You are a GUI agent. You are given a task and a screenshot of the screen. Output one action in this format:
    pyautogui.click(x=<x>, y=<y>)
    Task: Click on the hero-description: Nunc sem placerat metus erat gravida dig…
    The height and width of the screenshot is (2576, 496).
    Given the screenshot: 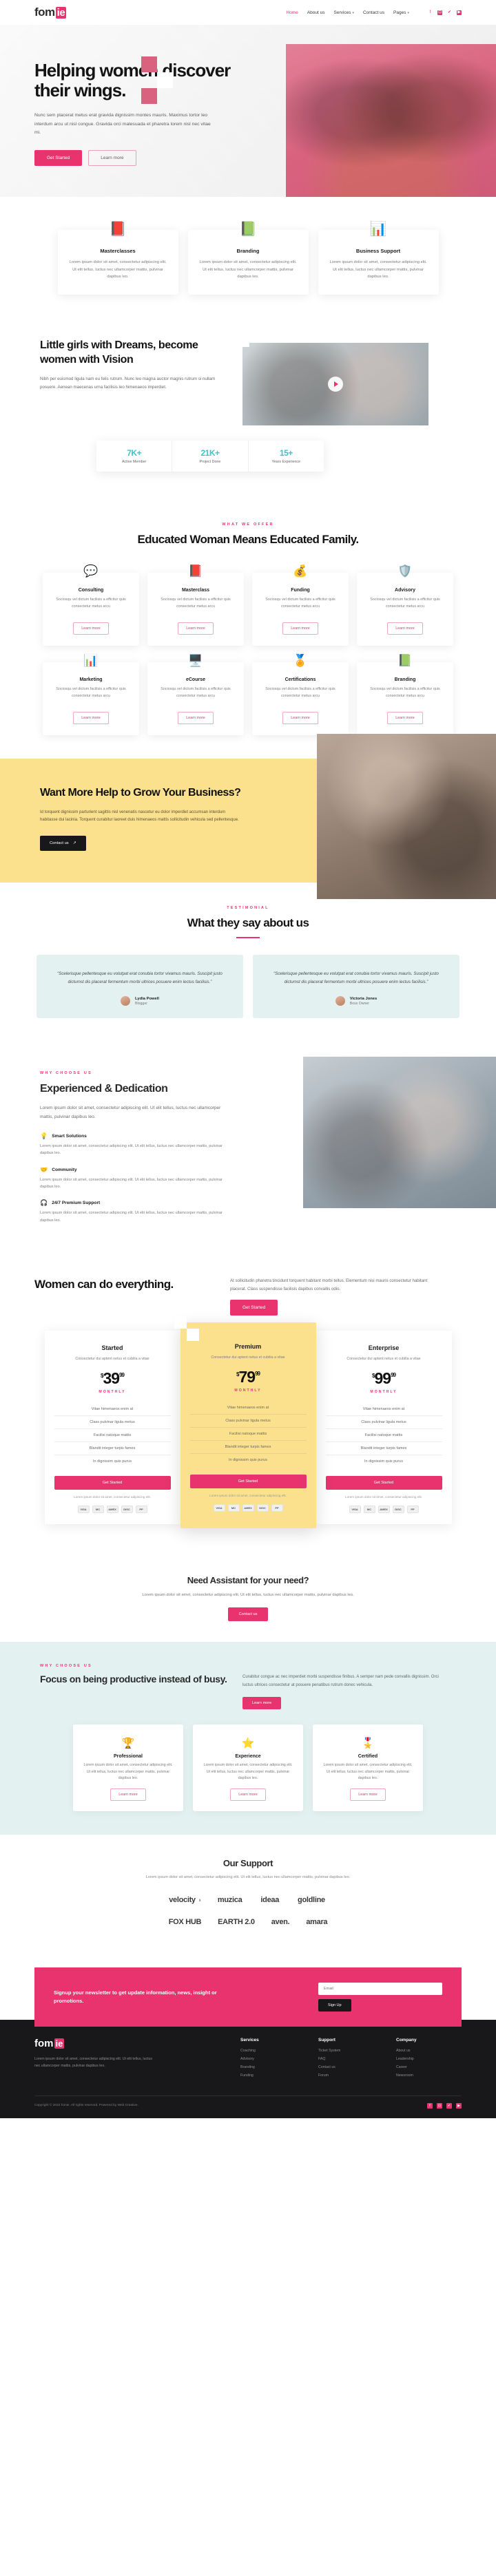 What is the action you would take?
    pyautogui.click(x=123, y=125)
    